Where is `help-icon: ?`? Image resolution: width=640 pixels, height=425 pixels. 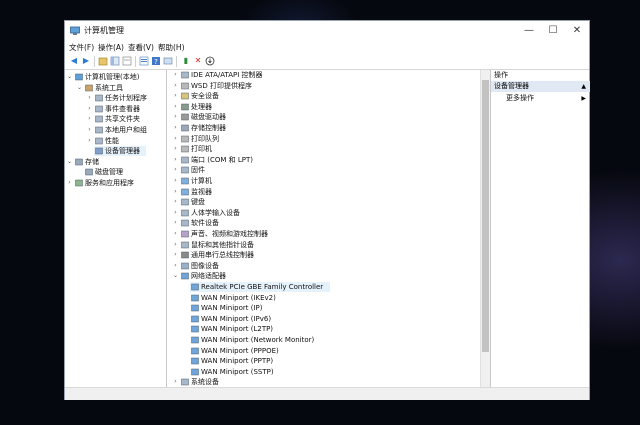 help-icon: ? is located at coordinates (156, 61).